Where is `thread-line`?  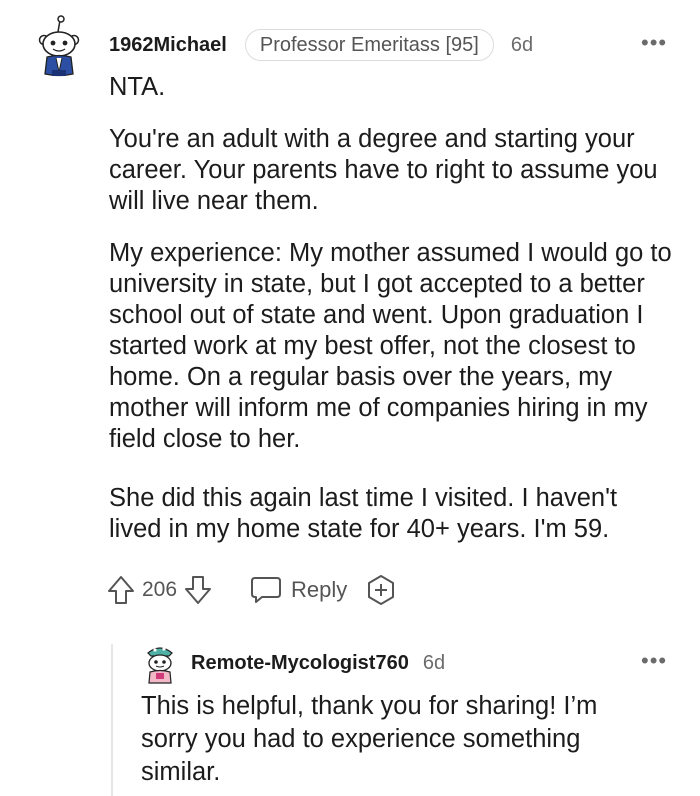
thread-line is located at coordinates (112, 720).